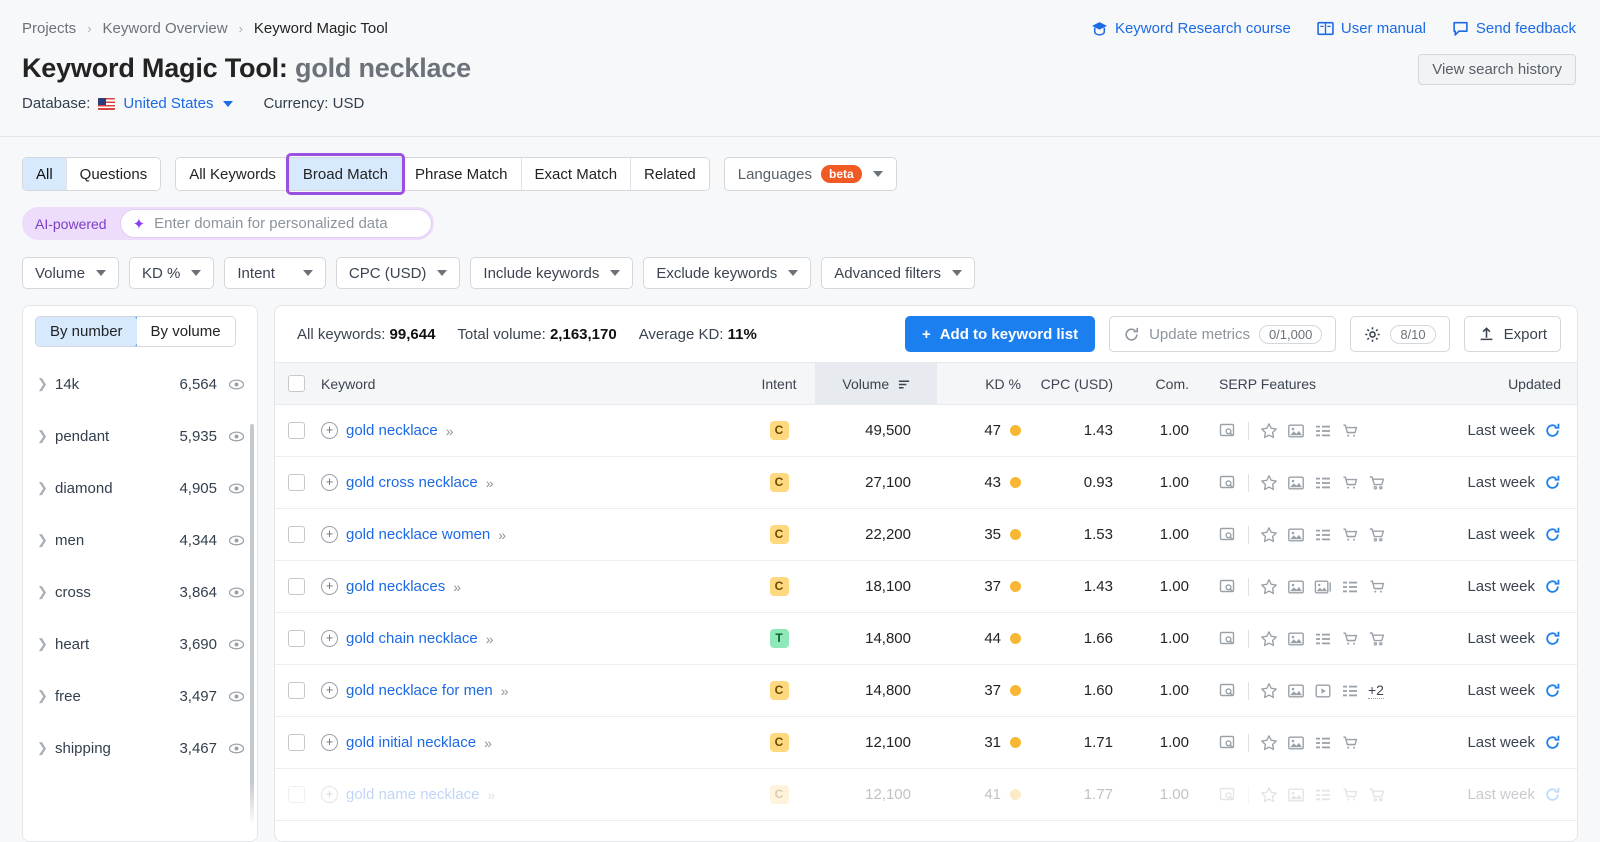 Image resolution: width=1600 pixels, height=842 pixels. I want to click on keyword-link: gold necklace, so click(392, 430).